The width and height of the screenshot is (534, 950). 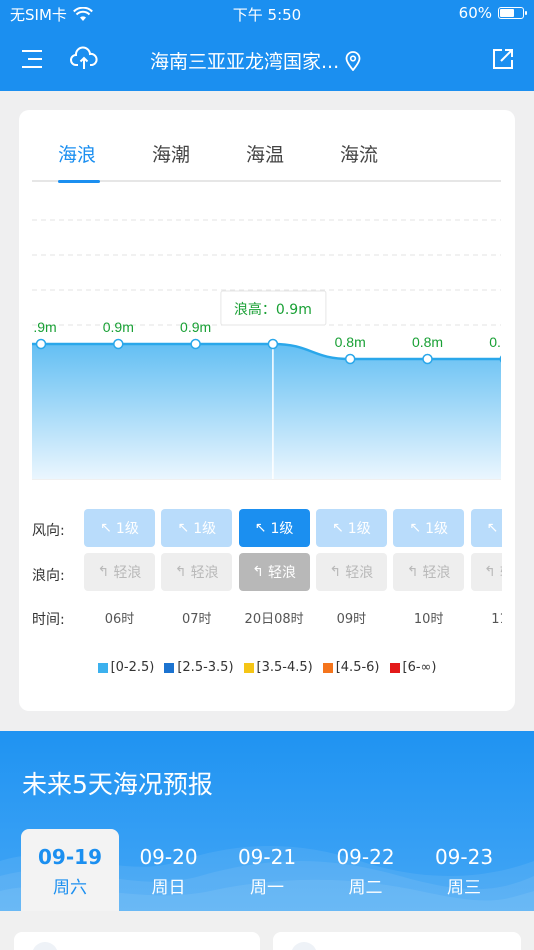 I want to click on legend-item: [3.5-4.5), so click(x=278, y=667).